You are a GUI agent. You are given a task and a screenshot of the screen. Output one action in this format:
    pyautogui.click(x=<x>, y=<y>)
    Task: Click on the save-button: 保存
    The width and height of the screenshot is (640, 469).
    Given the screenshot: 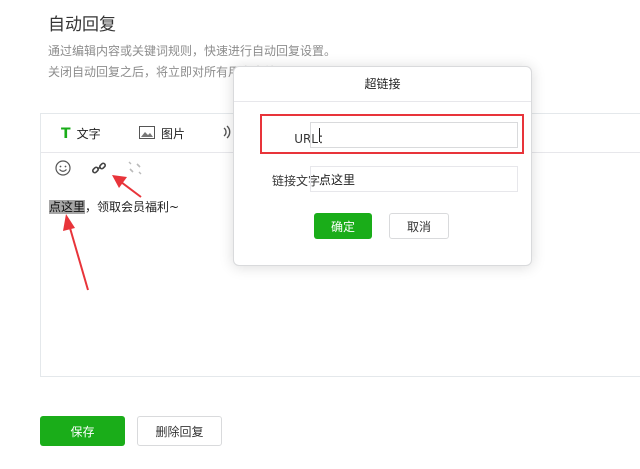 What is the action you would take?
    pyautogui.click(x=82, y=431)
    